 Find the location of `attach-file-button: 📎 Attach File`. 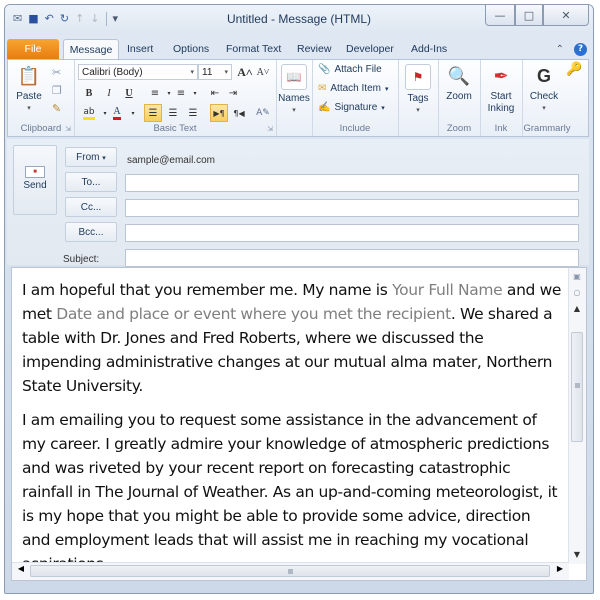

attach-file-button: 📎 Attach File is located at coordinates (350, 69).